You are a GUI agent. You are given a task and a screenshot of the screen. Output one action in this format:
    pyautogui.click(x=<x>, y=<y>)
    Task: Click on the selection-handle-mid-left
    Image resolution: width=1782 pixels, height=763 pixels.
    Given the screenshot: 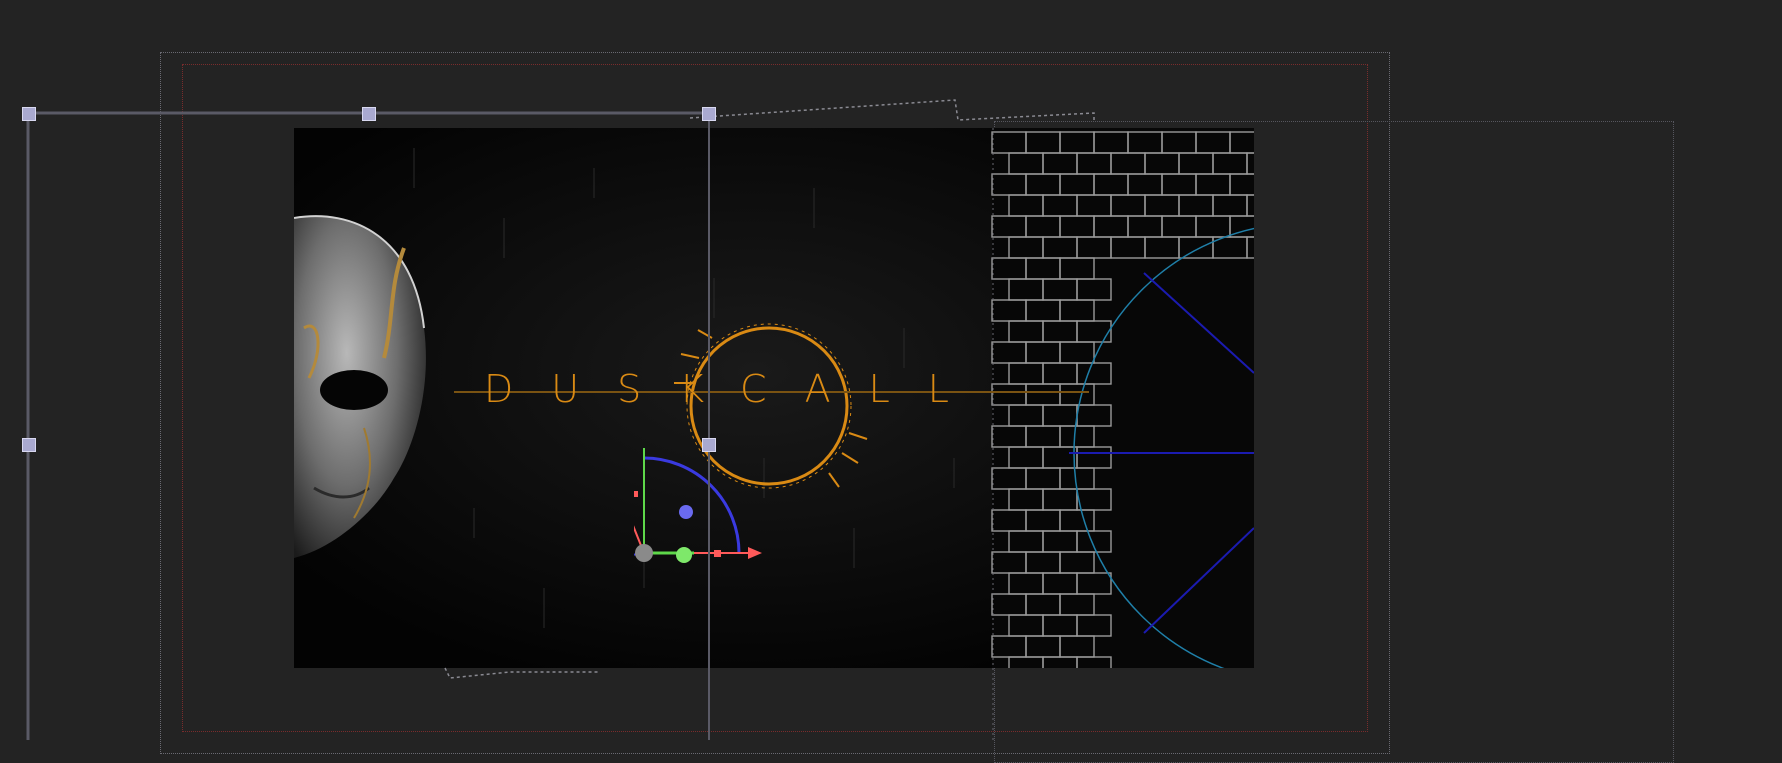 What is the action you would take?
    pyautogui.click(x=29, y=445)
    